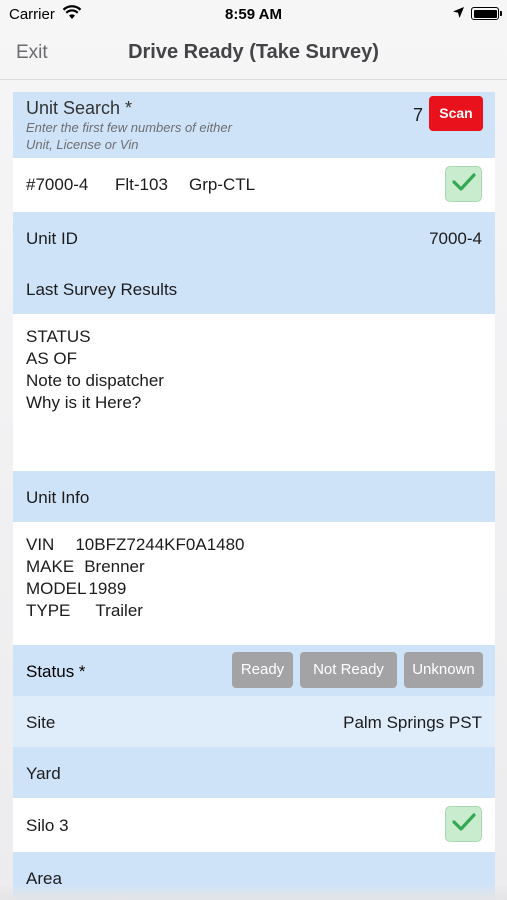  What do you see at coordinates (58, 336) in the screenshot?
I see `last-survey-status: STATUS` at bounding box center [58, 336].